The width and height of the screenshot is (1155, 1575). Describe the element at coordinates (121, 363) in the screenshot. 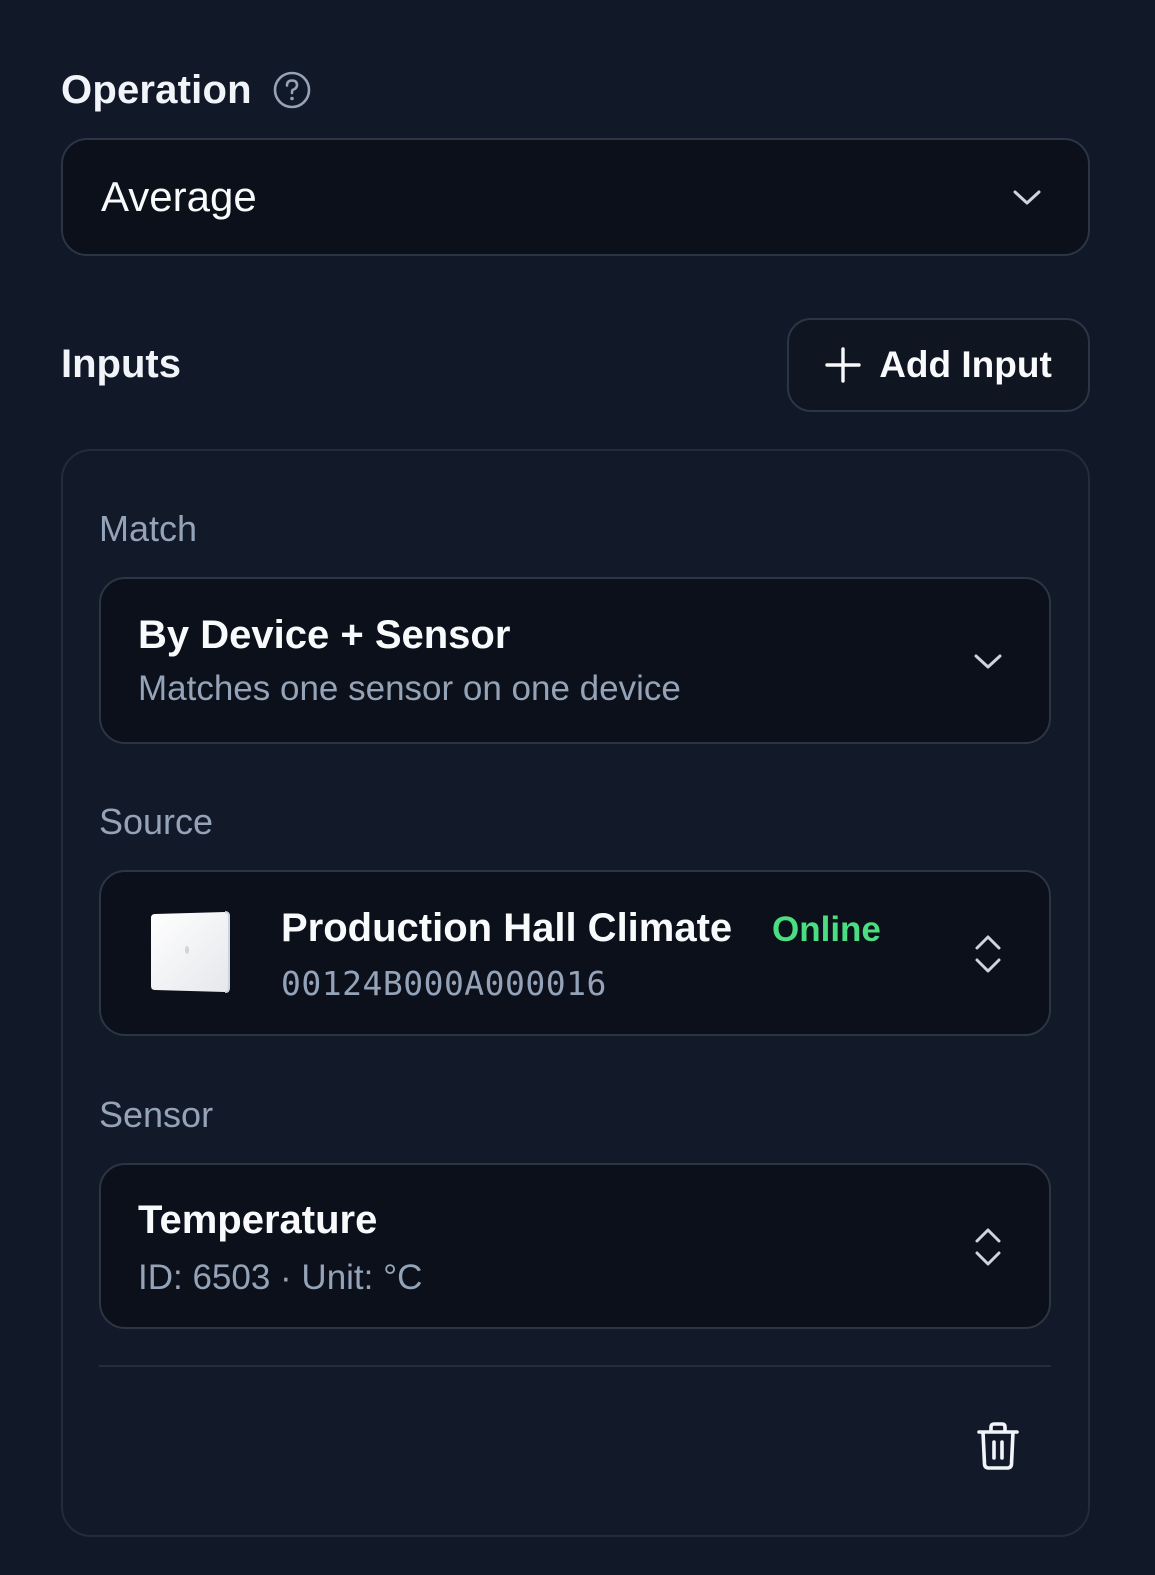

I see `inputs-title: Inputs` at that location.